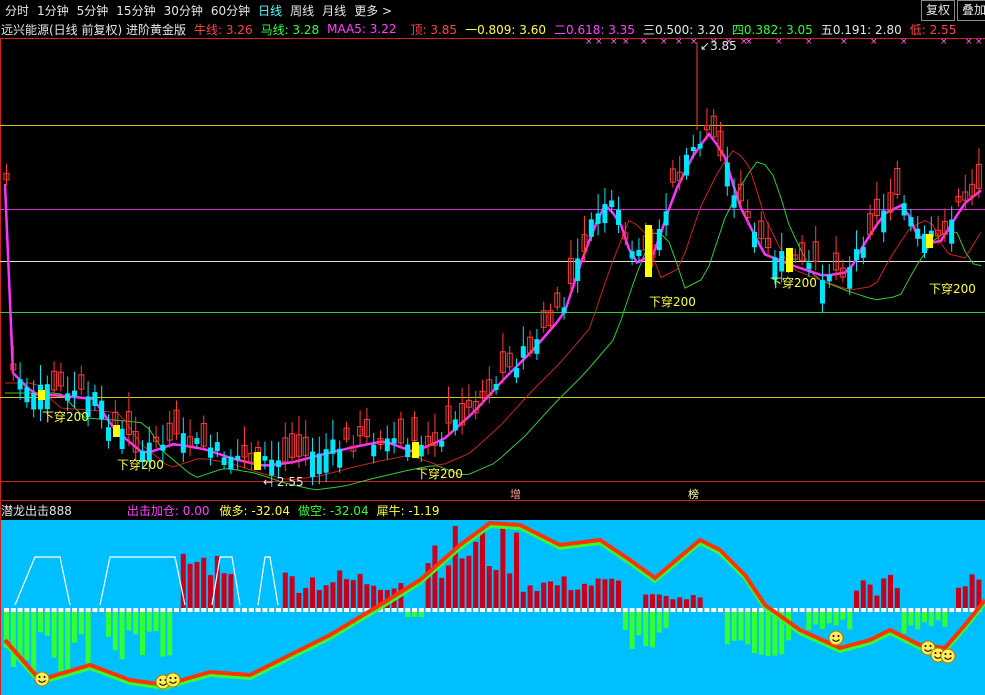 The image size is (985, 695). I want to click on chuji-value: 出击加仓: 0.00, so click(168, 511).